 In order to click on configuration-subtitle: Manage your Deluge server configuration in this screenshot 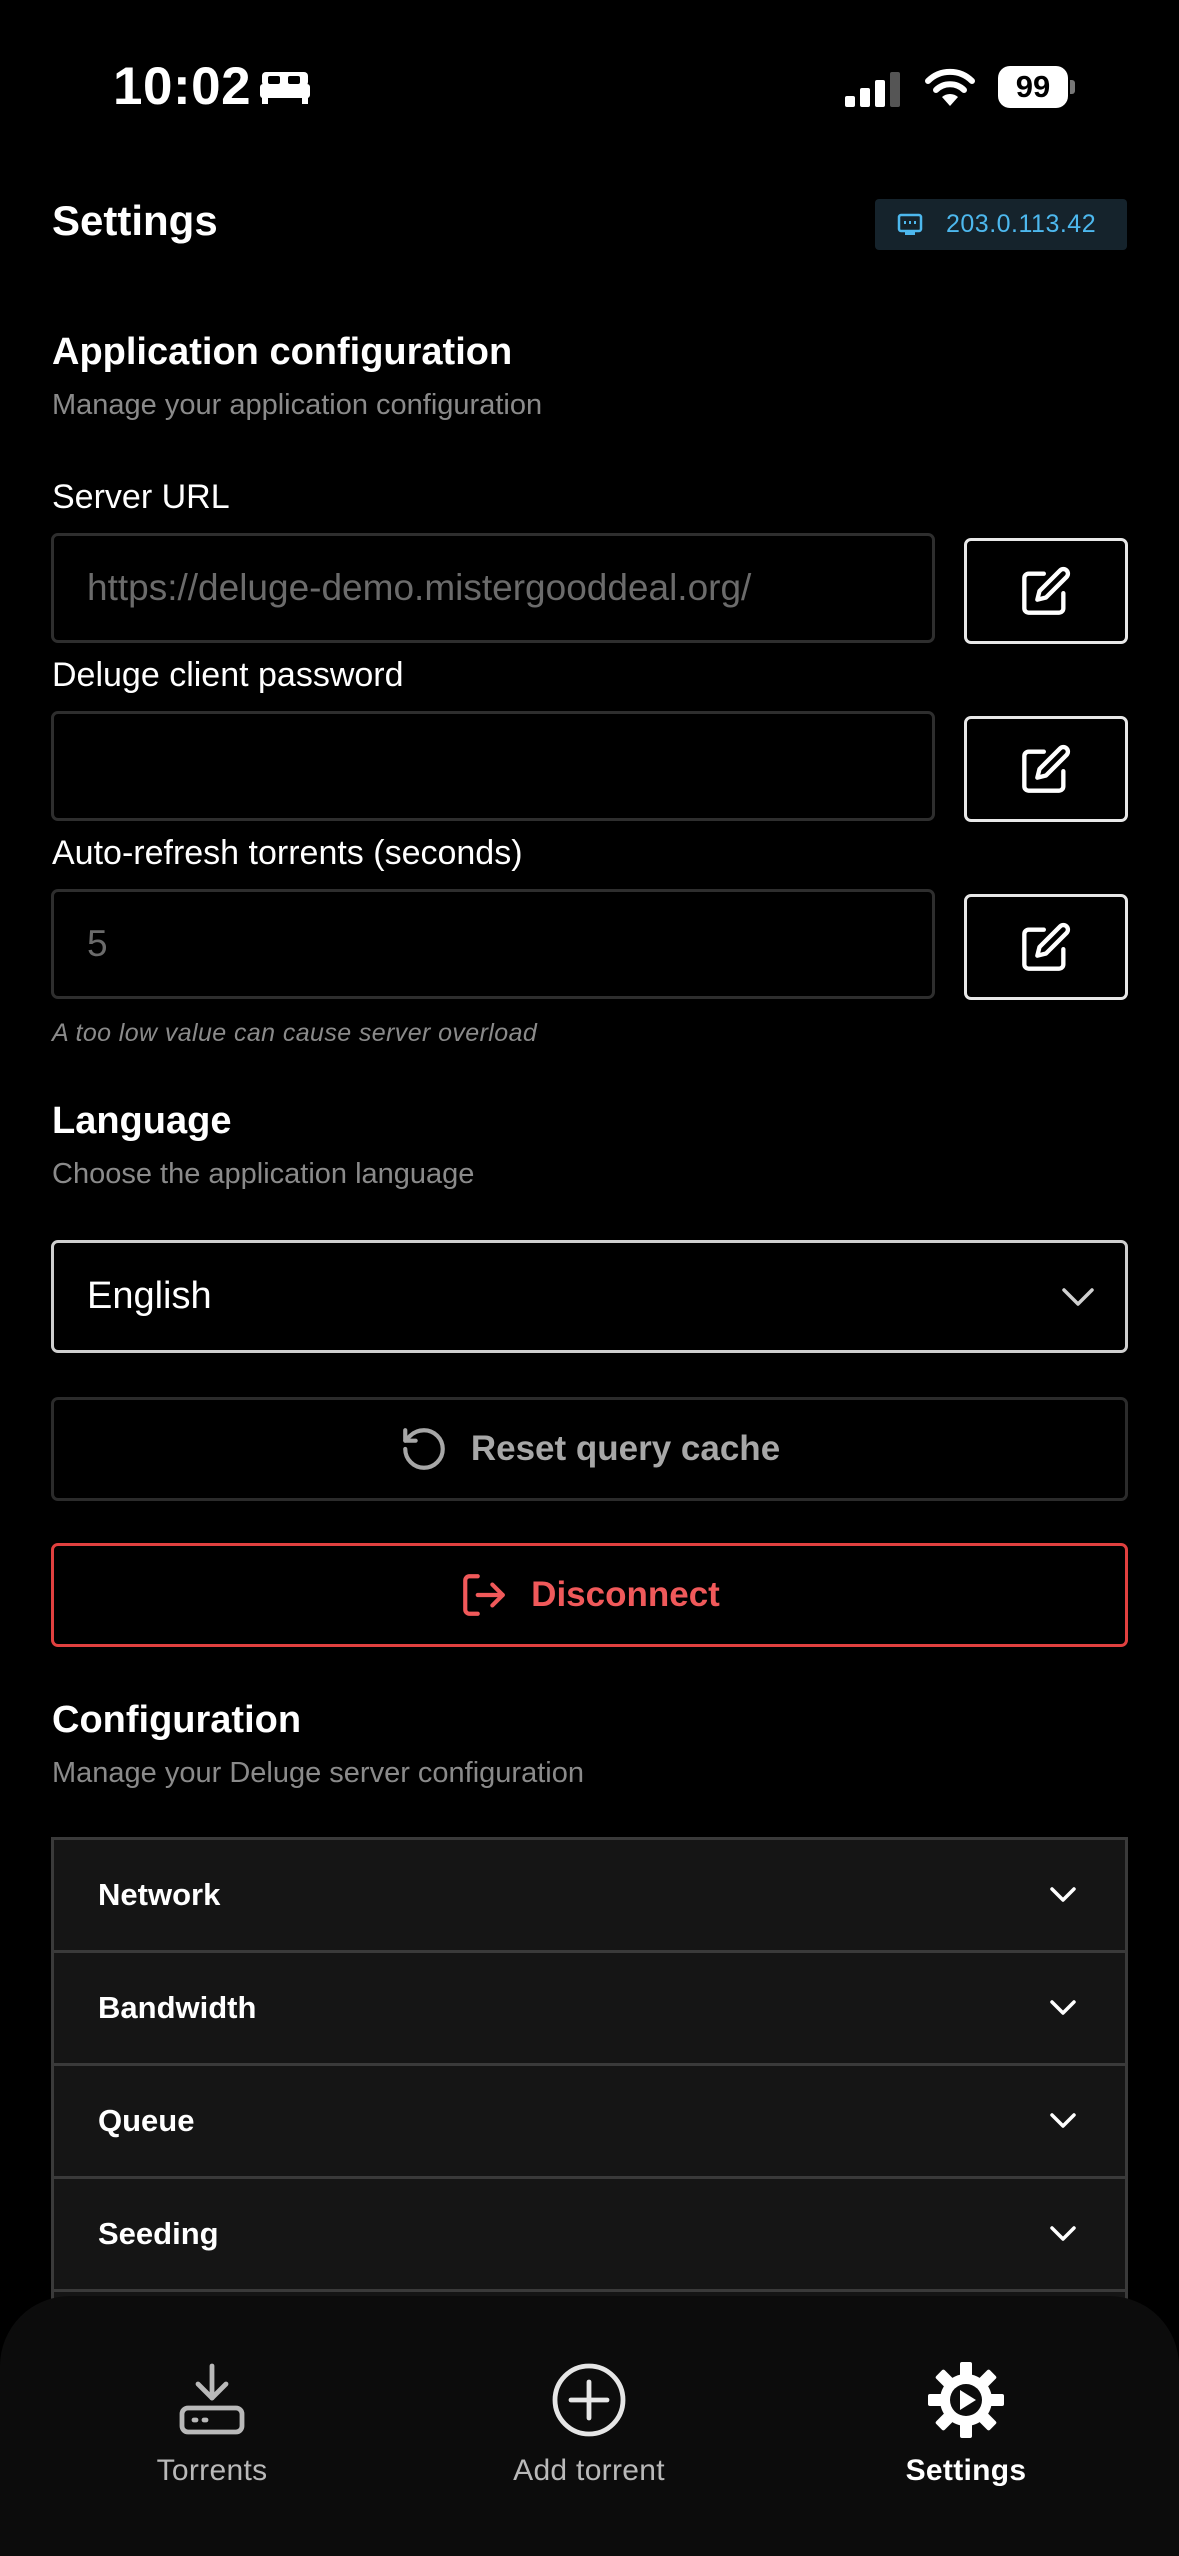, I will do `click(318, 1773)`.